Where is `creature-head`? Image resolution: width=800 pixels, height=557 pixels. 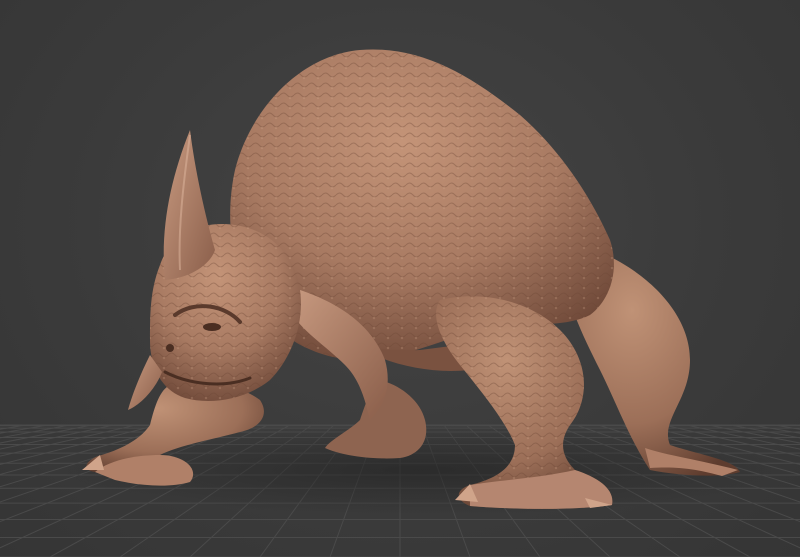 creature-head is located at coordinates (214, 317).